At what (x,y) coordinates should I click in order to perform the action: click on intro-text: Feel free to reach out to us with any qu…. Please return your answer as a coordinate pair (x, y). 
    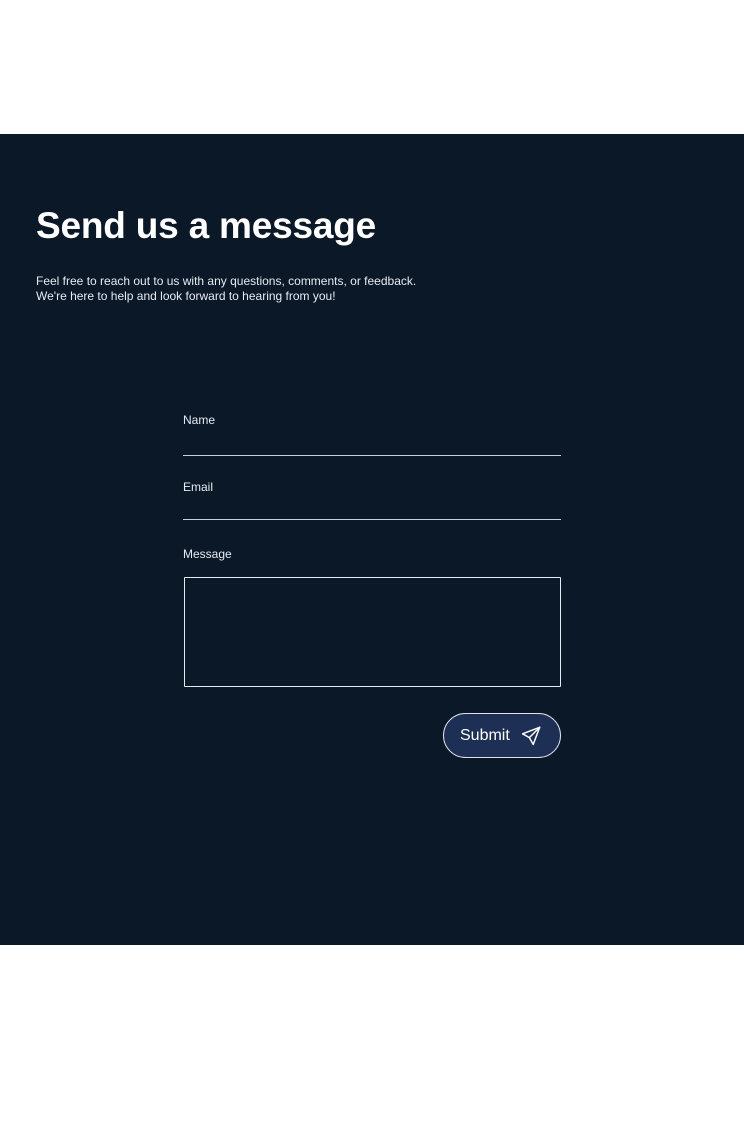
    Looking at the image, I should click on (266, 289).